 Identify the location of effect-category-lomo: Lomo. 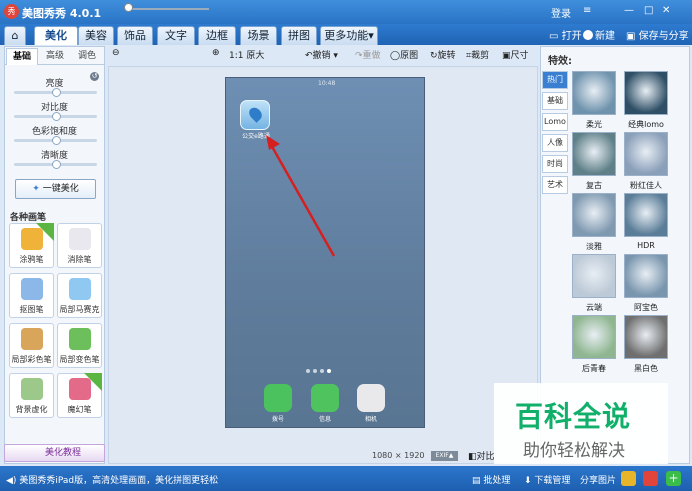
(555, 122).